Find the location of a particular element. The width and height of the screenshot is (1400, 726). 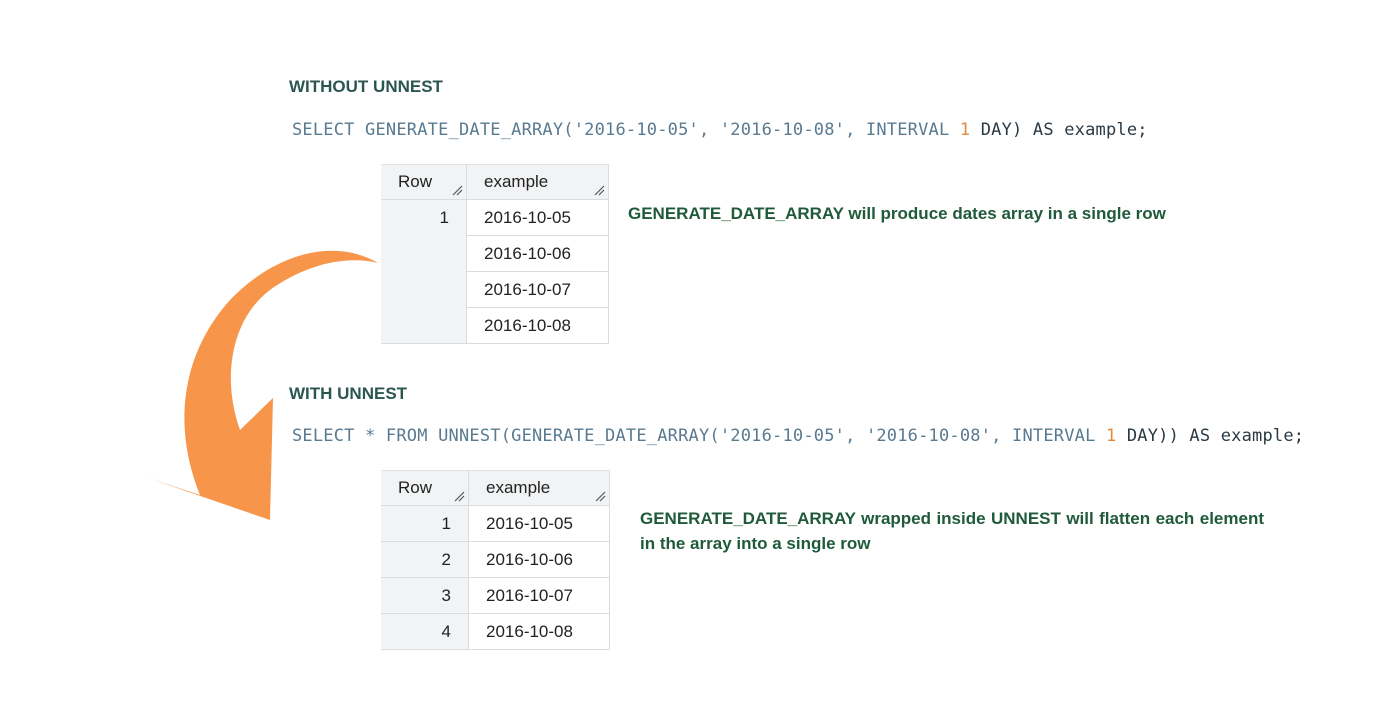

curved-arrow-icon is located at coordinates (263, 385).